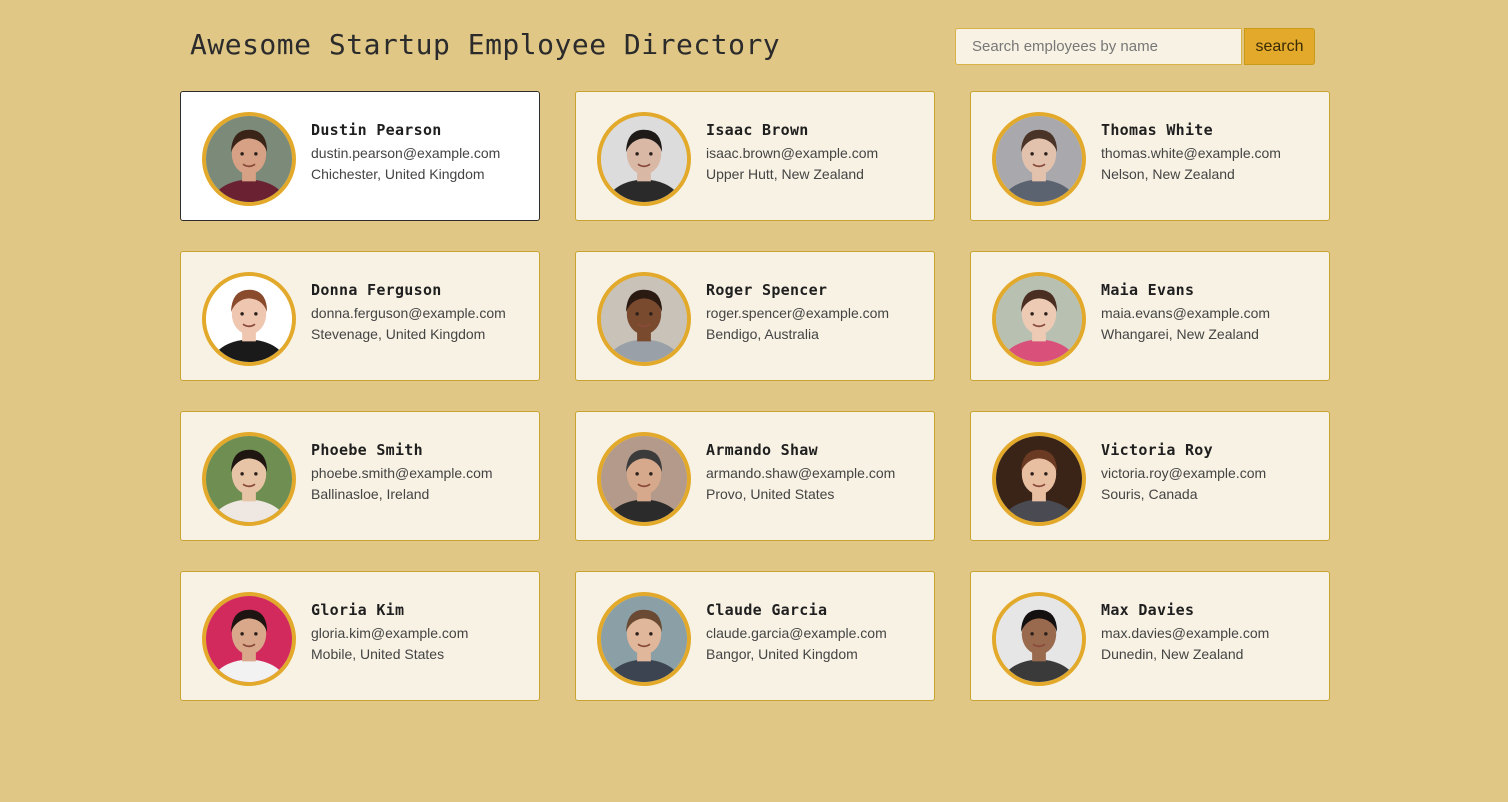 The height and width of the screenshot is (802, 1508). What do you see at coordinates (757, 130) in the screenshot?
I see `employee-name: Isaac Brown` at bounding box center [757, 130].